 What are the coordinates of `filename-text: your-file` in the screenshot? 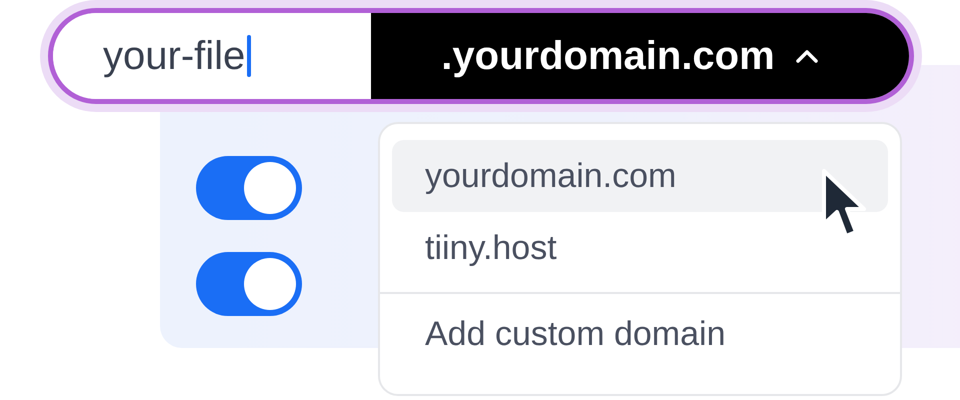 It's located at (174, 56).